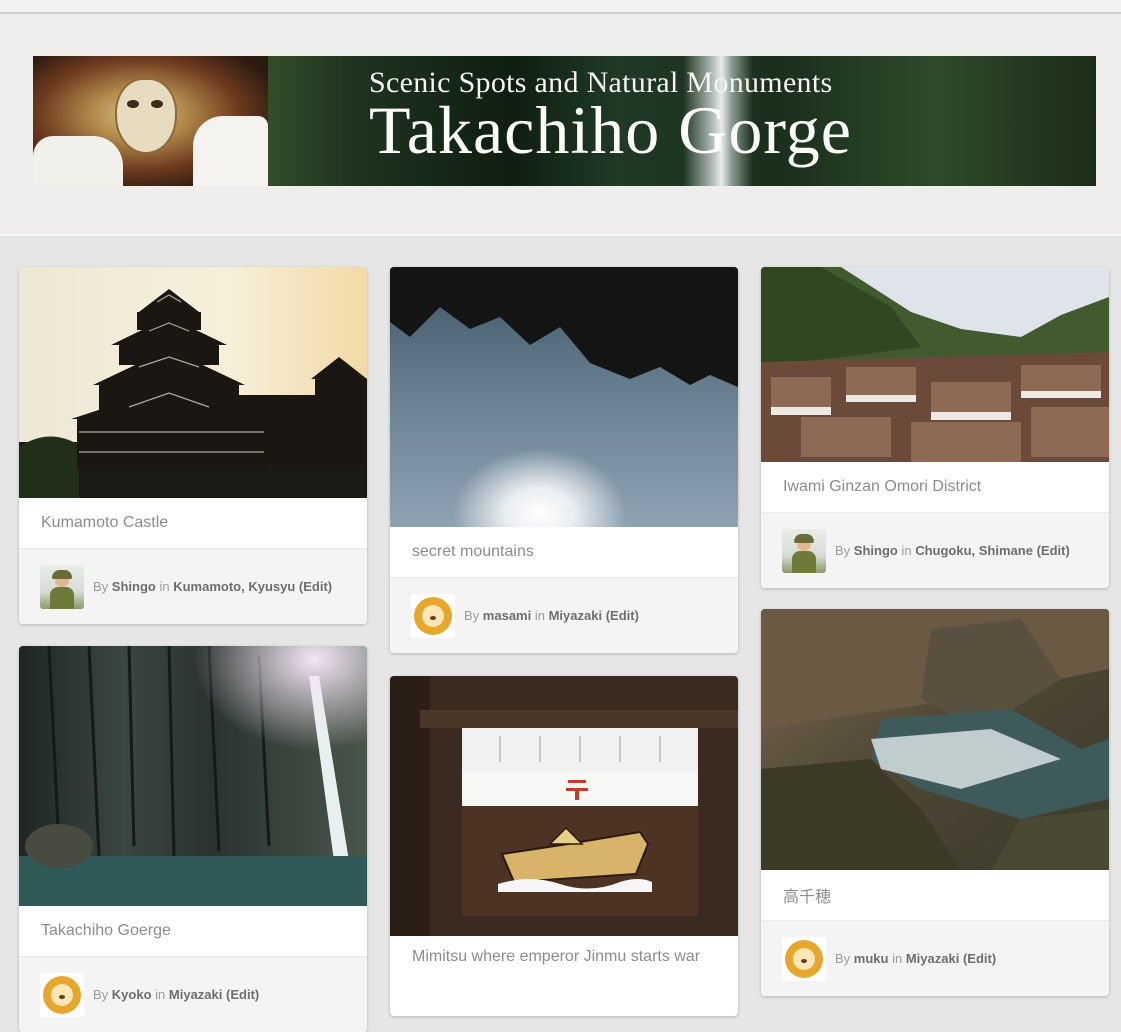  I want to click on pin-attribution: By Shingo in Kumamoto, Kyusyu (Edit), so click(193, 586).